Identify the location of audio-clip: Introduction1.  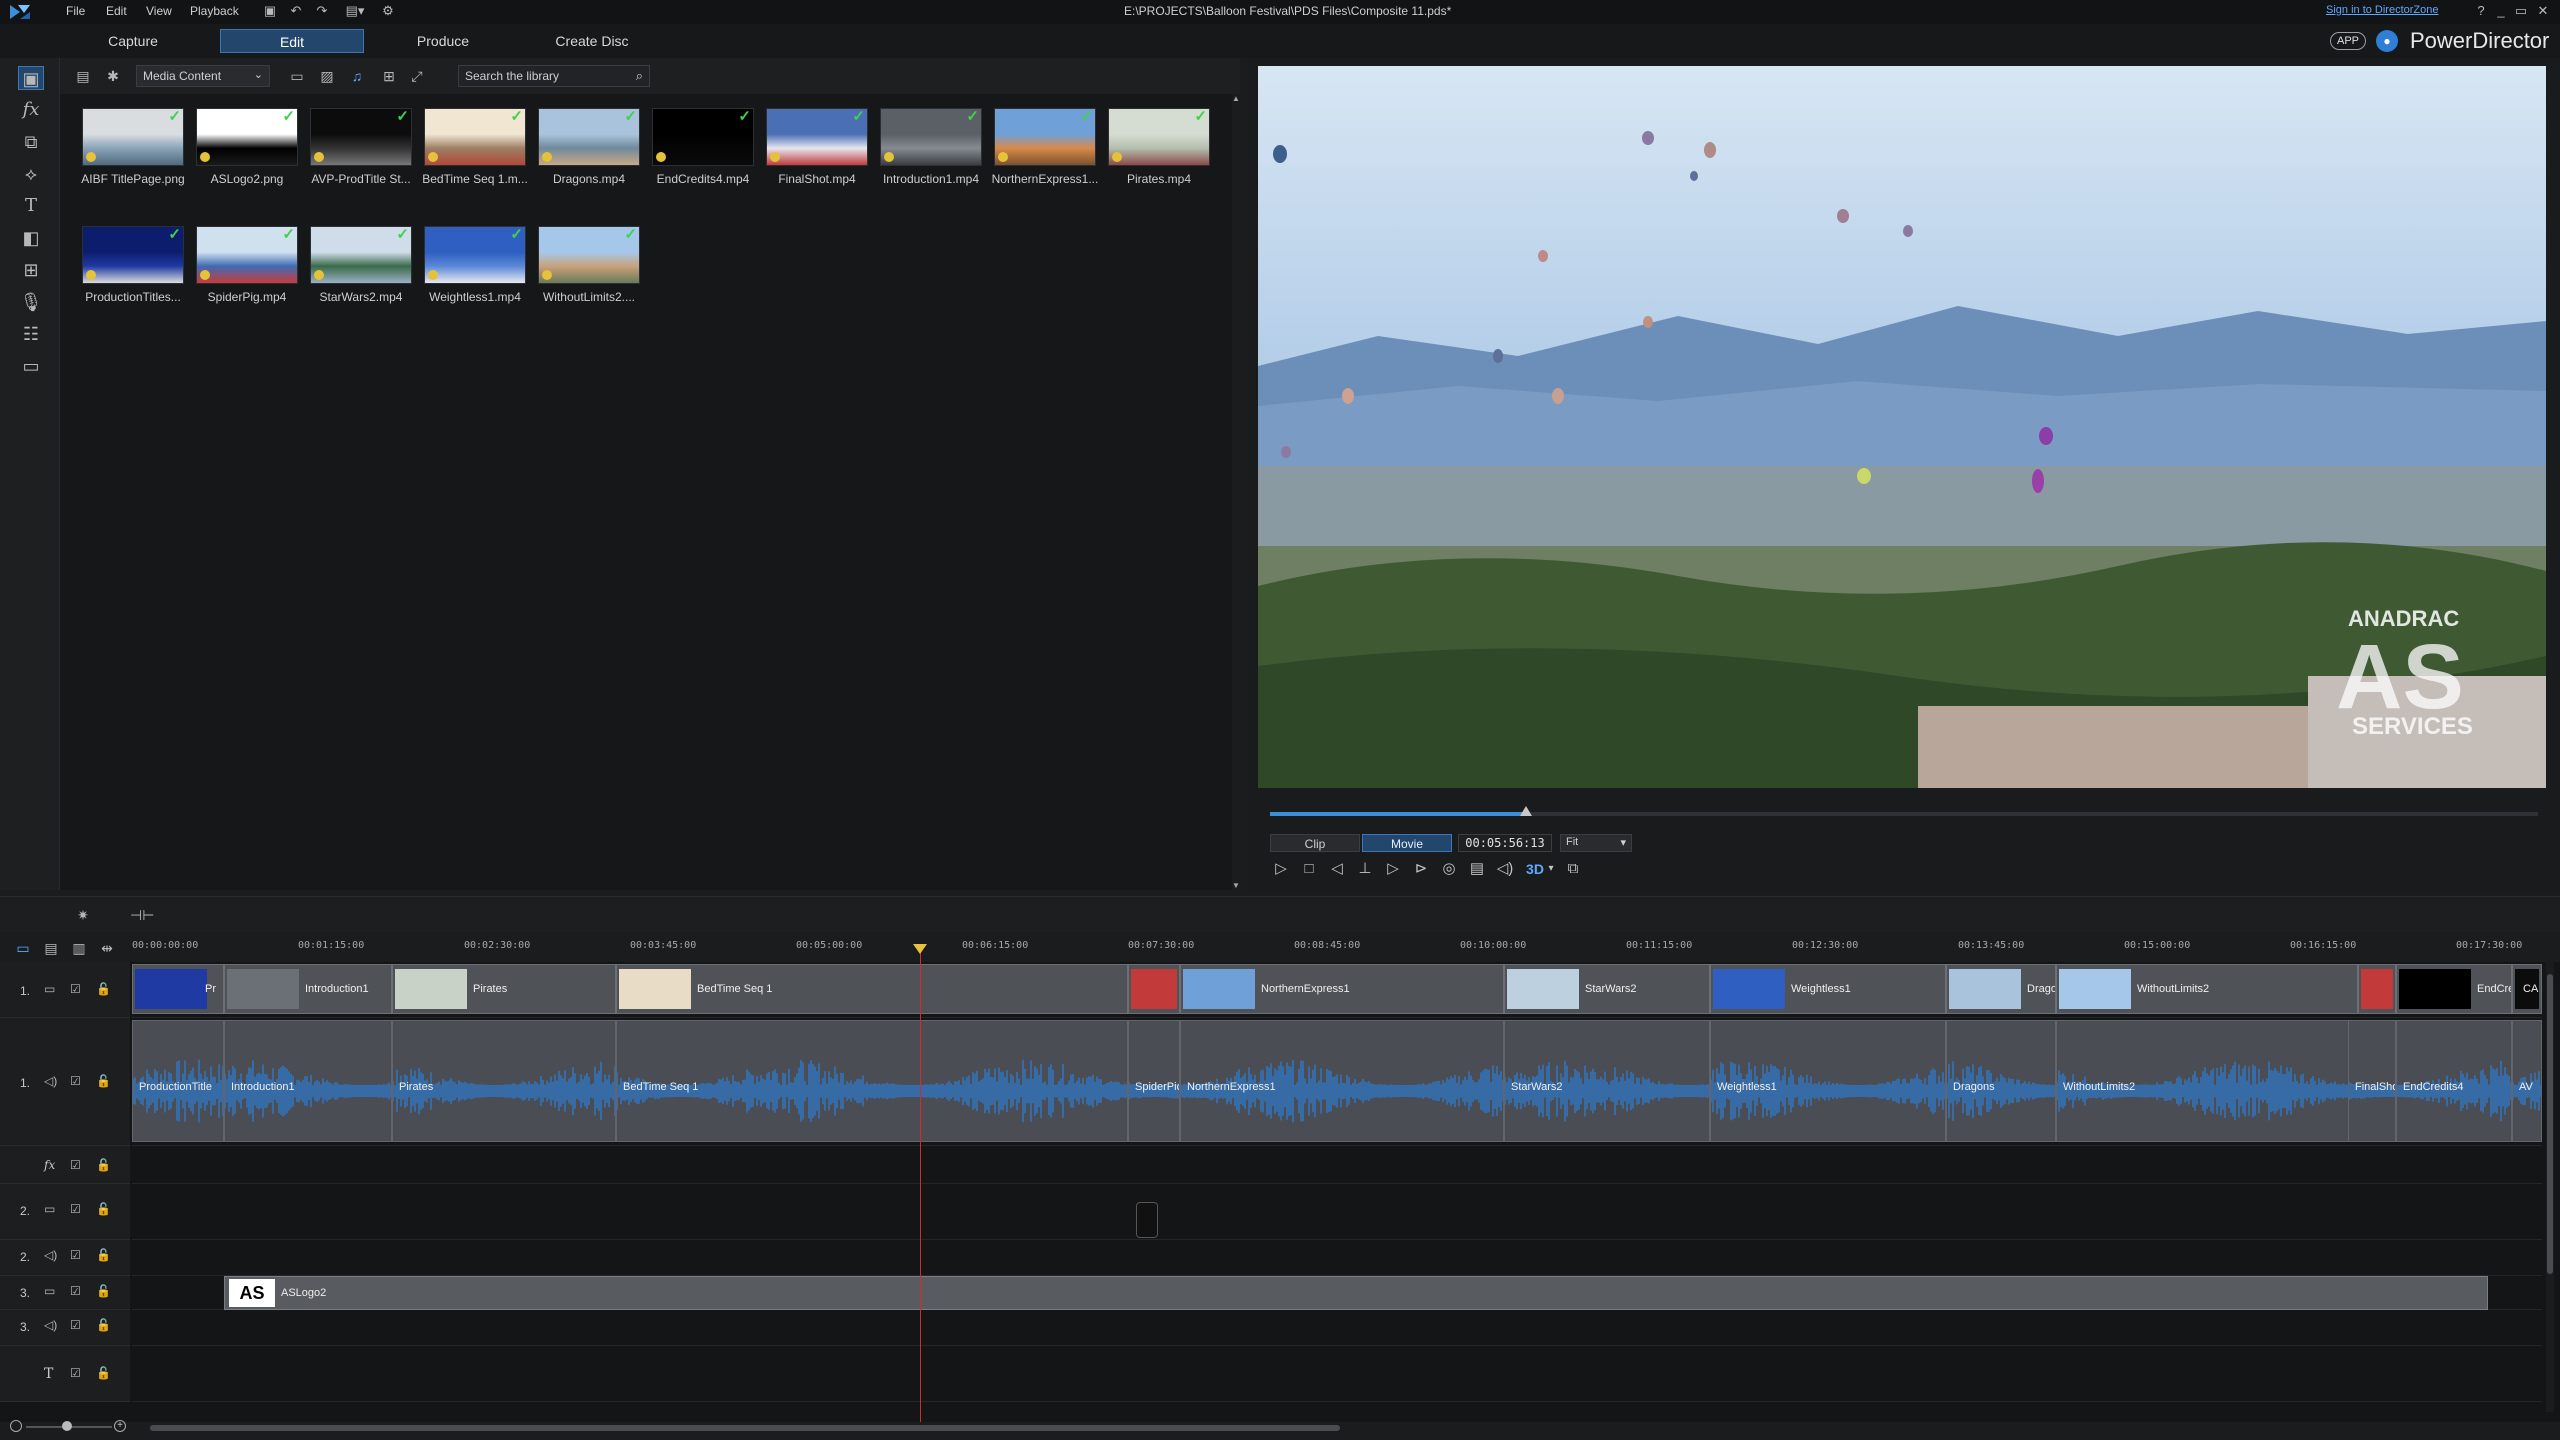
(308, 1081).